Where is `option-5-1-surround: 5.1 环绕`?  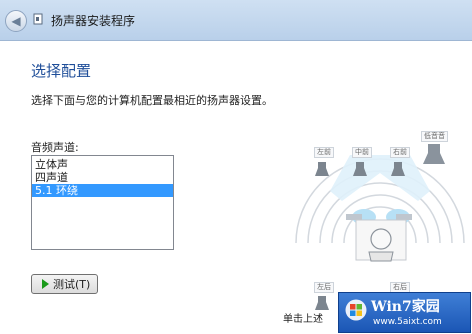 option-5-1-surround: 5.1 环绕 is located at coordinates (102, 190).